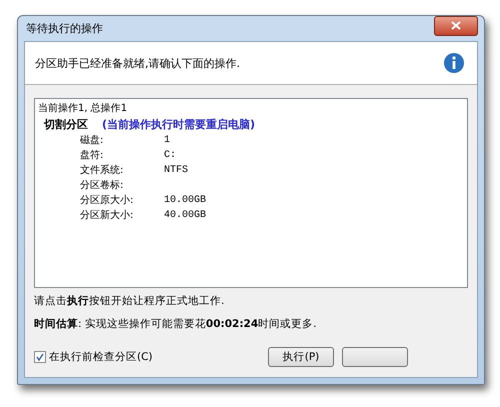 The image size is (500, 407). Describe the element at coordinates (186, 201) in the screenshot. I see `detail-value: 10.00GB` at that location.